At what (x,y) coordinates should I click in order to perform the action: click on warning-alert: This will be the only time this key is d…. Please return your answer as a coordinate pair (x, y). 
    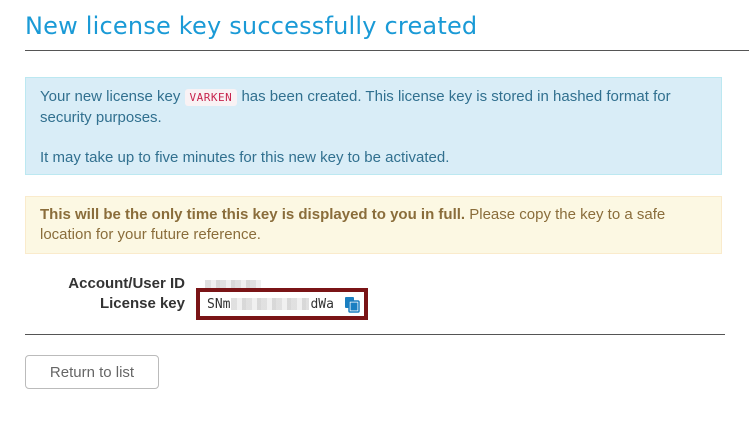
    Looking at the image, I should click on (373, 225).